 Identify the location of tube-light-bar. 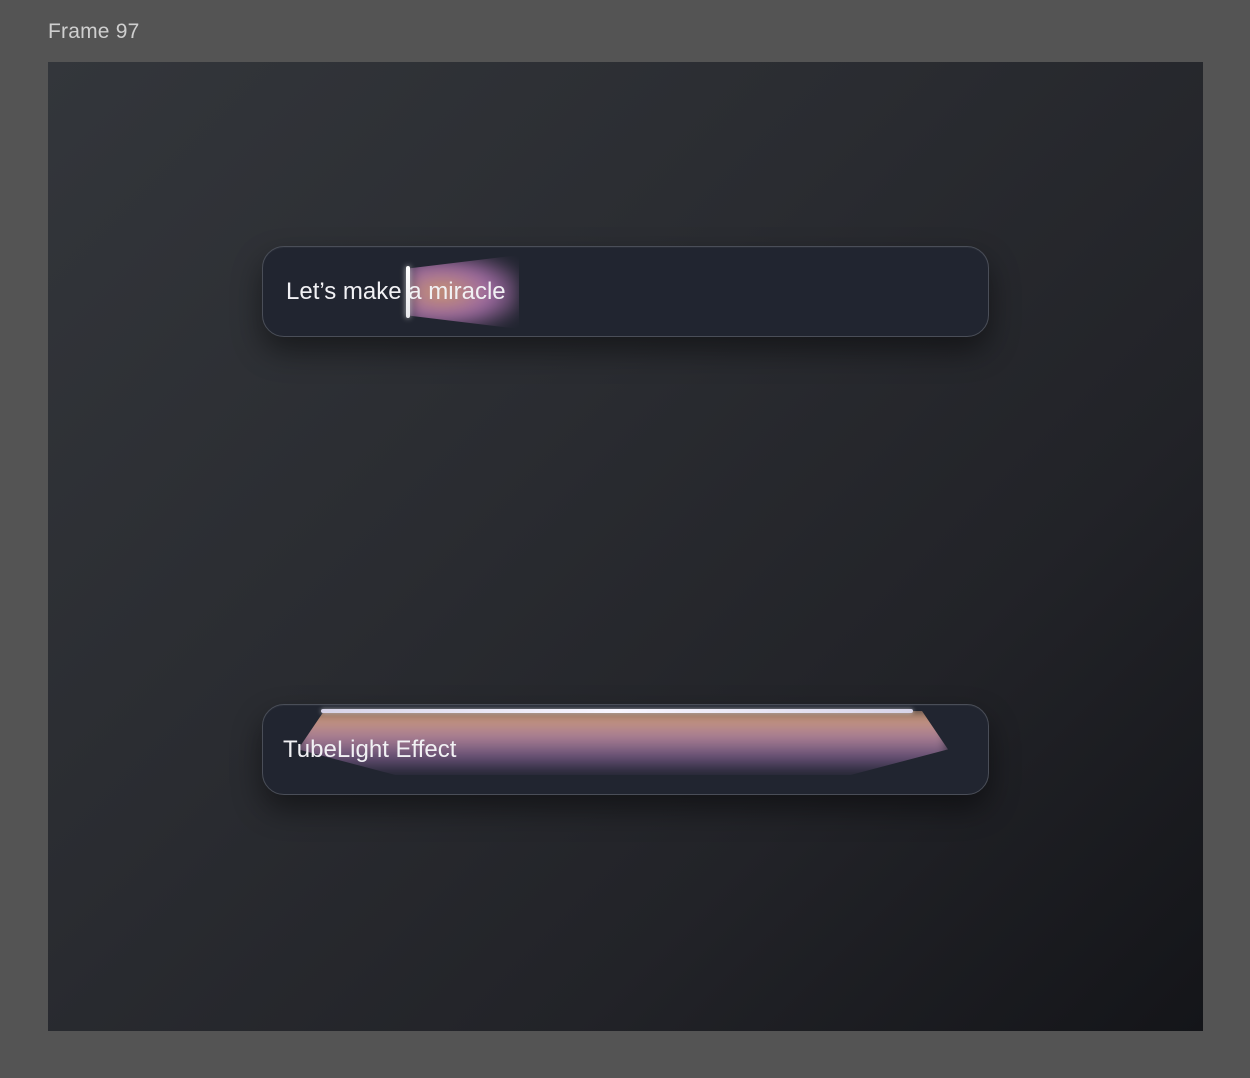
(617, 711).